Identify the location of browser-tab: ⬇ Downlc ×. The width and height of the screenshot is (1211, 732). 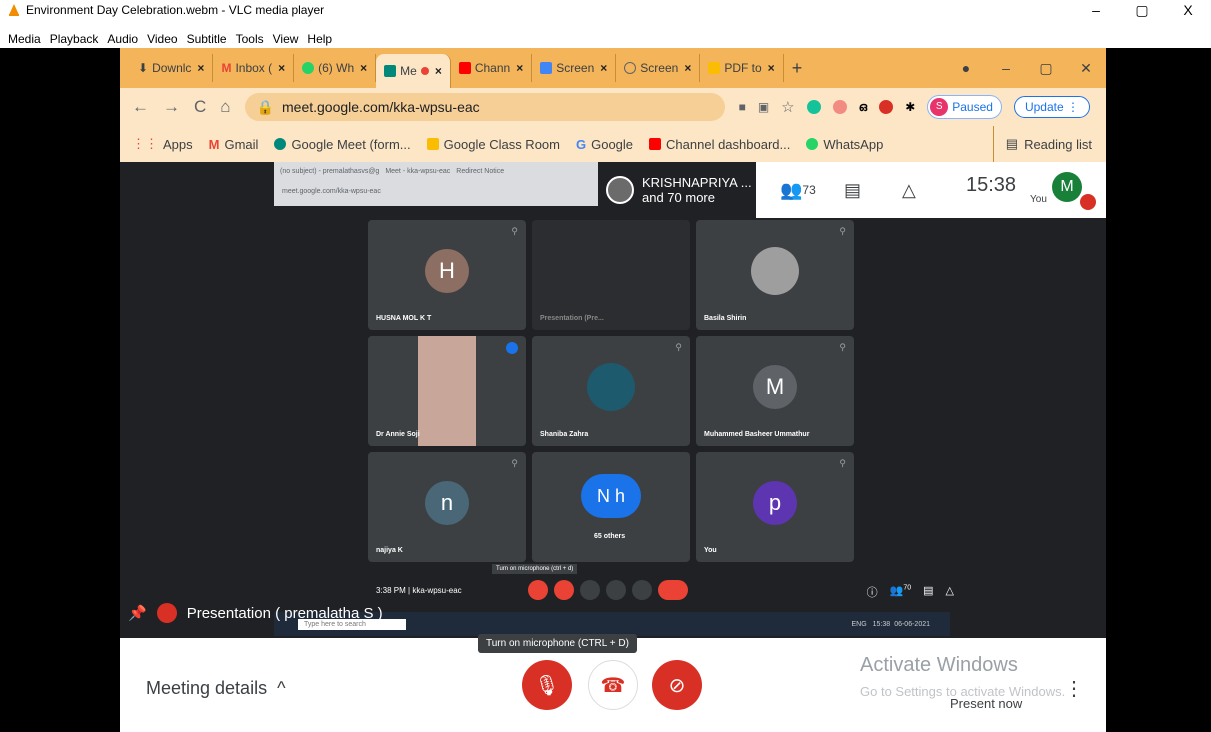
(172, 68).